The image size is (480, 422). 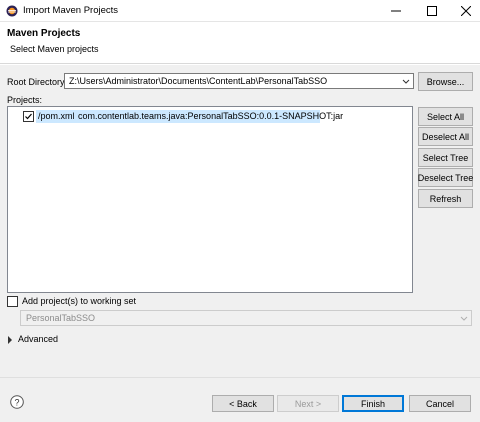 I want to click on next-button: Next >, so click(x=308, y=403).